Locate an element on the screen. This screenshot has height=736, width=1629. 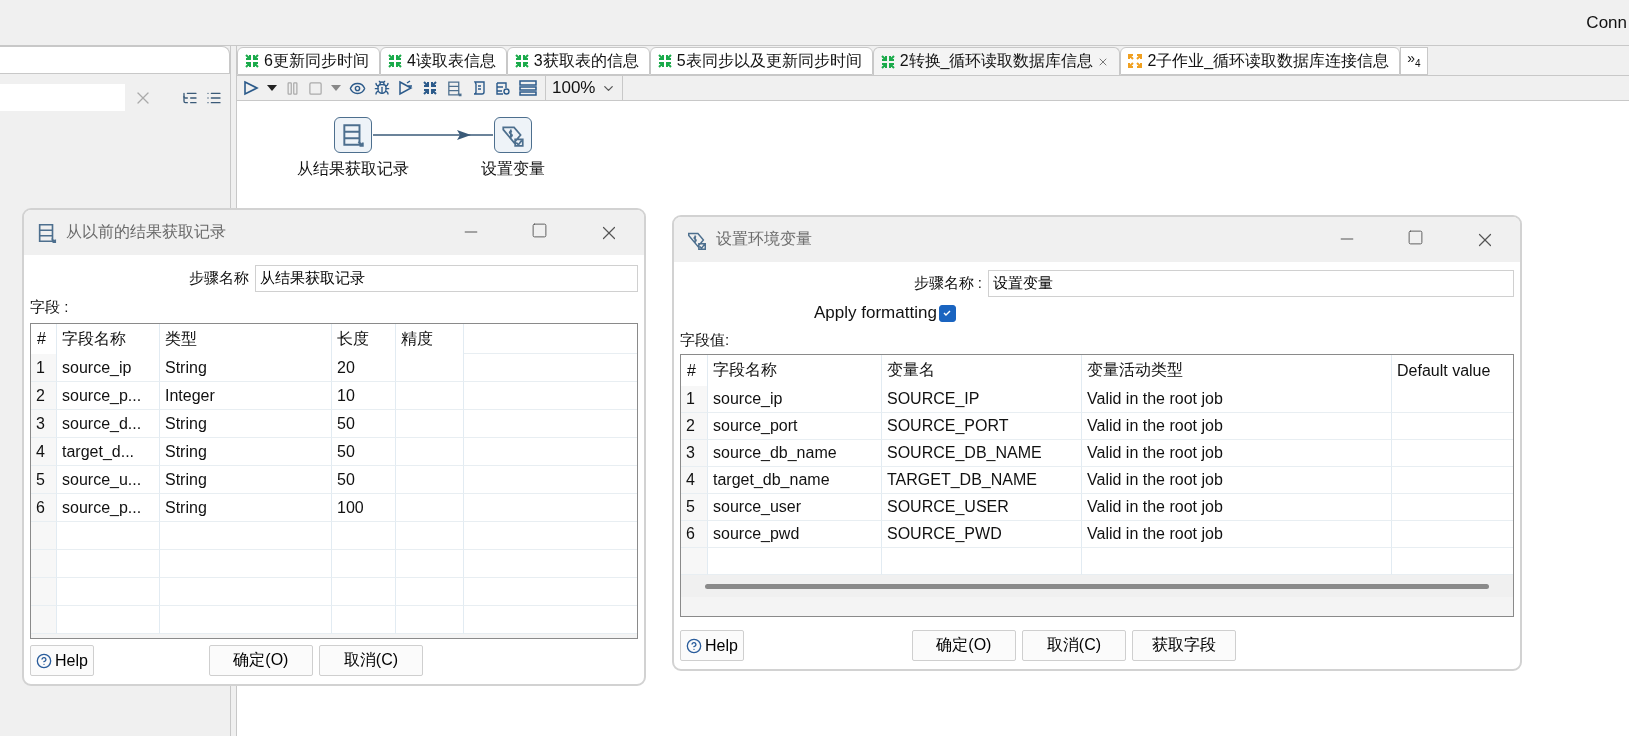
table-row: 3 source_db_name SOURCE_DB_NAME Valid in the root job is located at coordinates (1097, 453).